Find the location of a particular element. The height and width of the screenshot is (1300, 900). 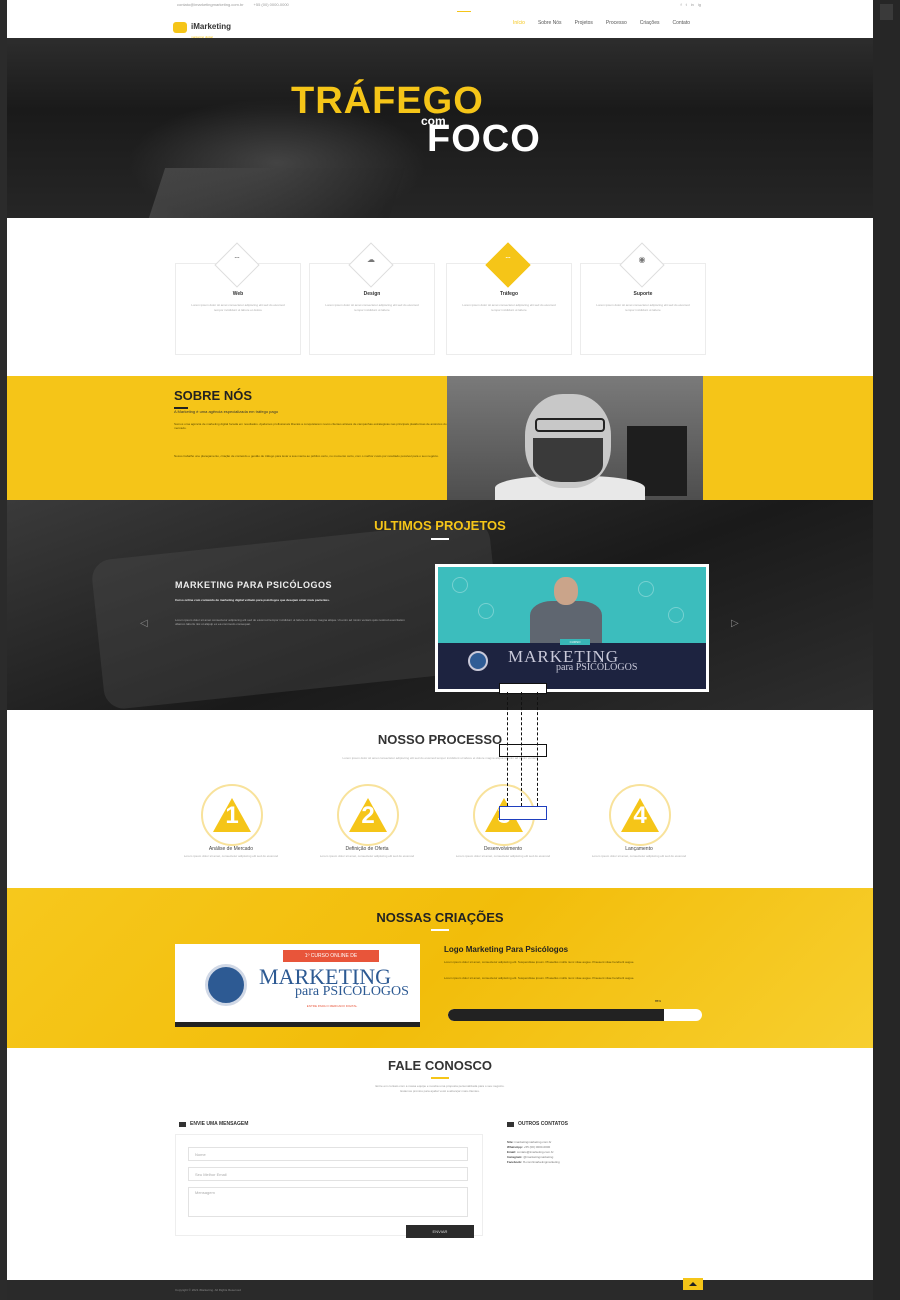

nav-item-inicio: Início is located at coordinates (519, 23).